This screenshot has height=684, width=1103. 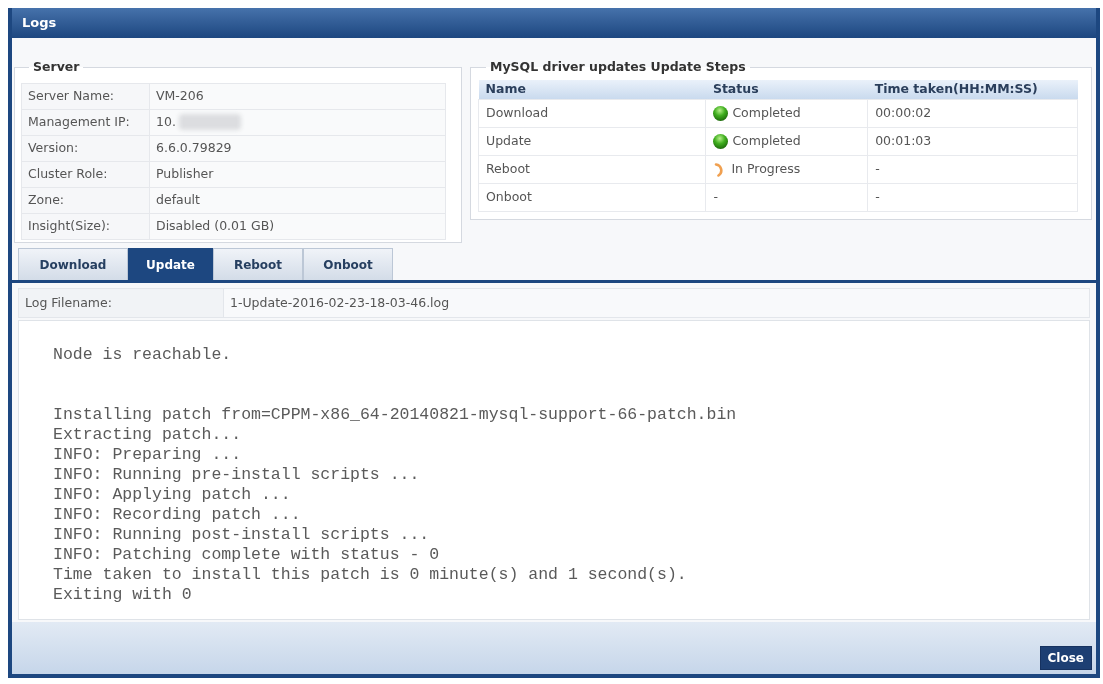 I want to click on log-line: Installing patch from=CPPM-x86_64-20140821-mysql-support-66-patch.bin, so click(x=395, y=415).